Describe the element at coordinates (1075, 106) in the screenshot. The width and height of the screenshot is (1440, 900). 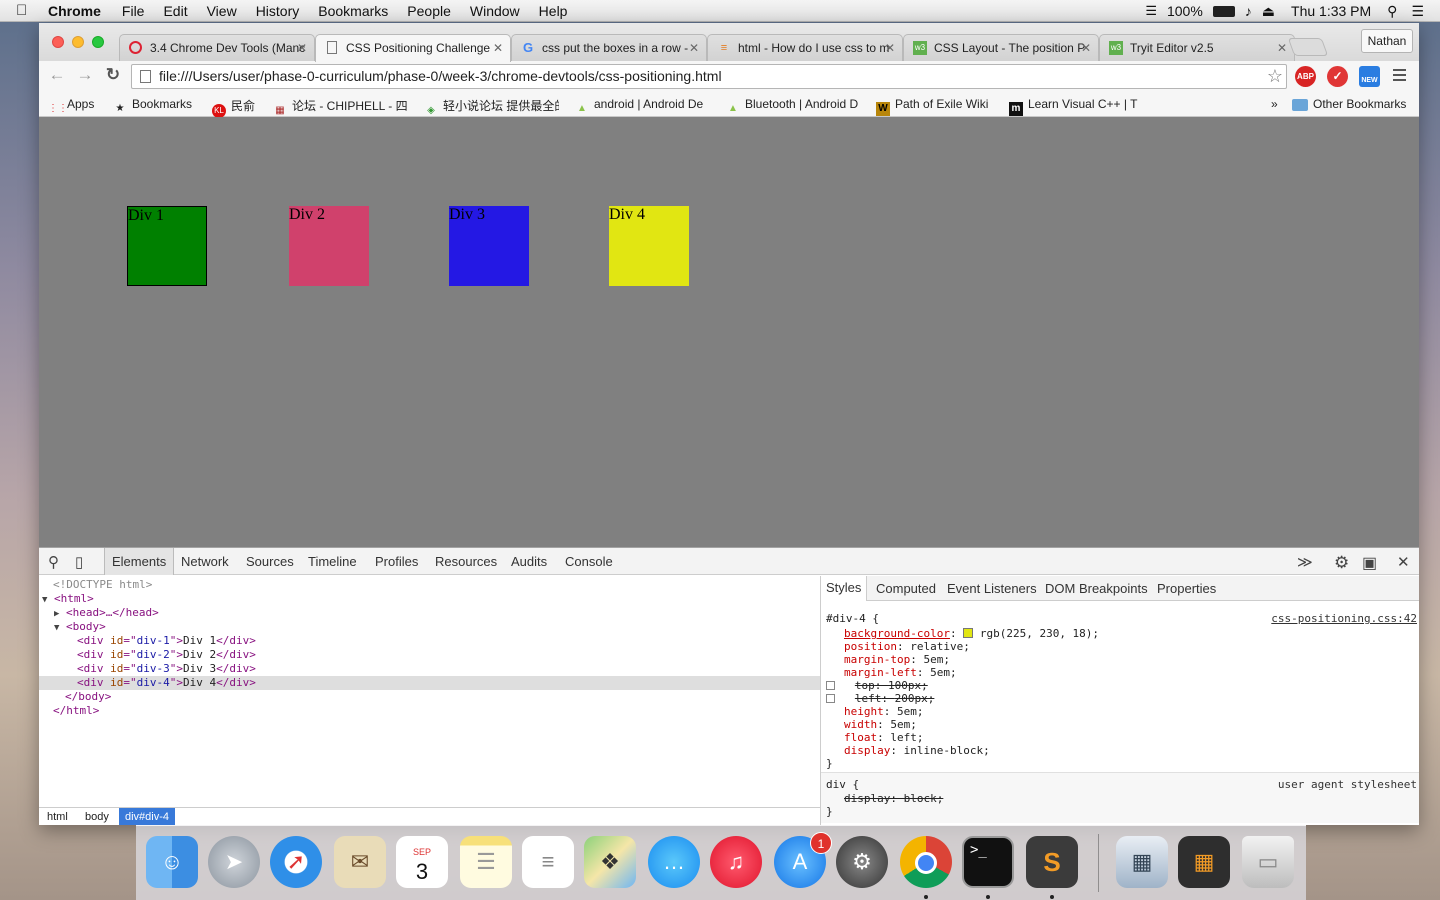
I see `bookmark-learn-cpp: m Learn Visual C++ | T` at that location.